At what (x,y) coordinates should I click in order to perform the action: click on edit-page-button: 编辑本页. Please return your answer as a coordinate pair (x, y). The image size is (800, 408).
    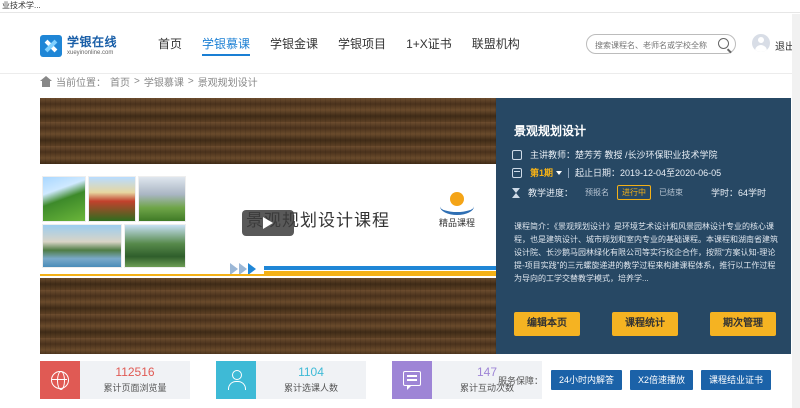
    Looking at the image, I should click on (547, 324).